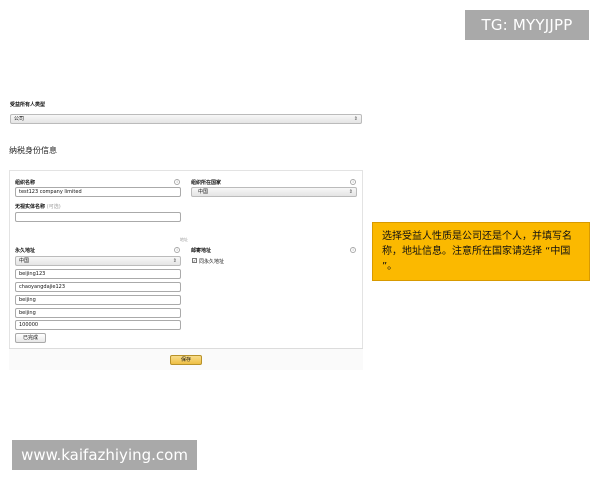  I want to click on org-country-select: 中国 ⇕, so click(274, 192).